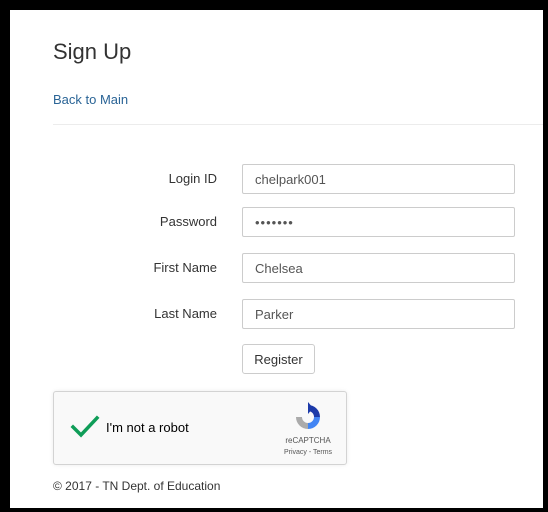 The image size is (548, 512). What do you see at coordinates (378, 222) in the screenshot?
I see `password-input` at bounding box center [378, 222].